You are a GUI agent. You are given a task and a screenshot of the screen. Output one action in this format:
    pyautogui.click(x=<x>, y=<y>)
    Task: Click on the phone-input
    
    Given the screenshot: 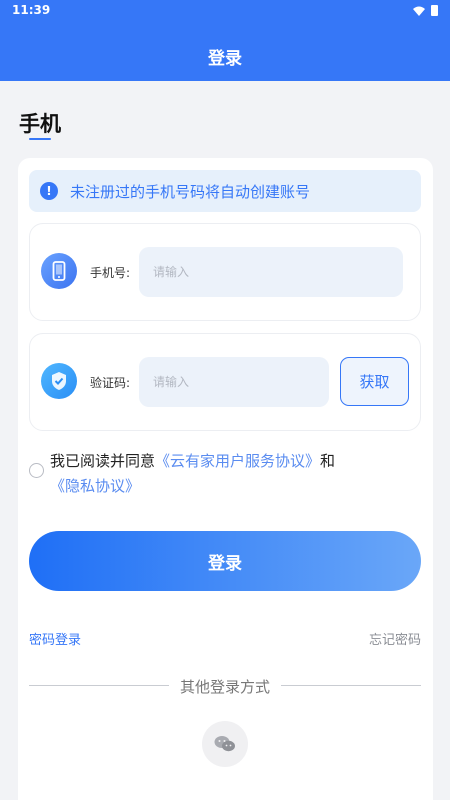 What is the action you would take?
    pyautogui.click(x=271, y=272)
    